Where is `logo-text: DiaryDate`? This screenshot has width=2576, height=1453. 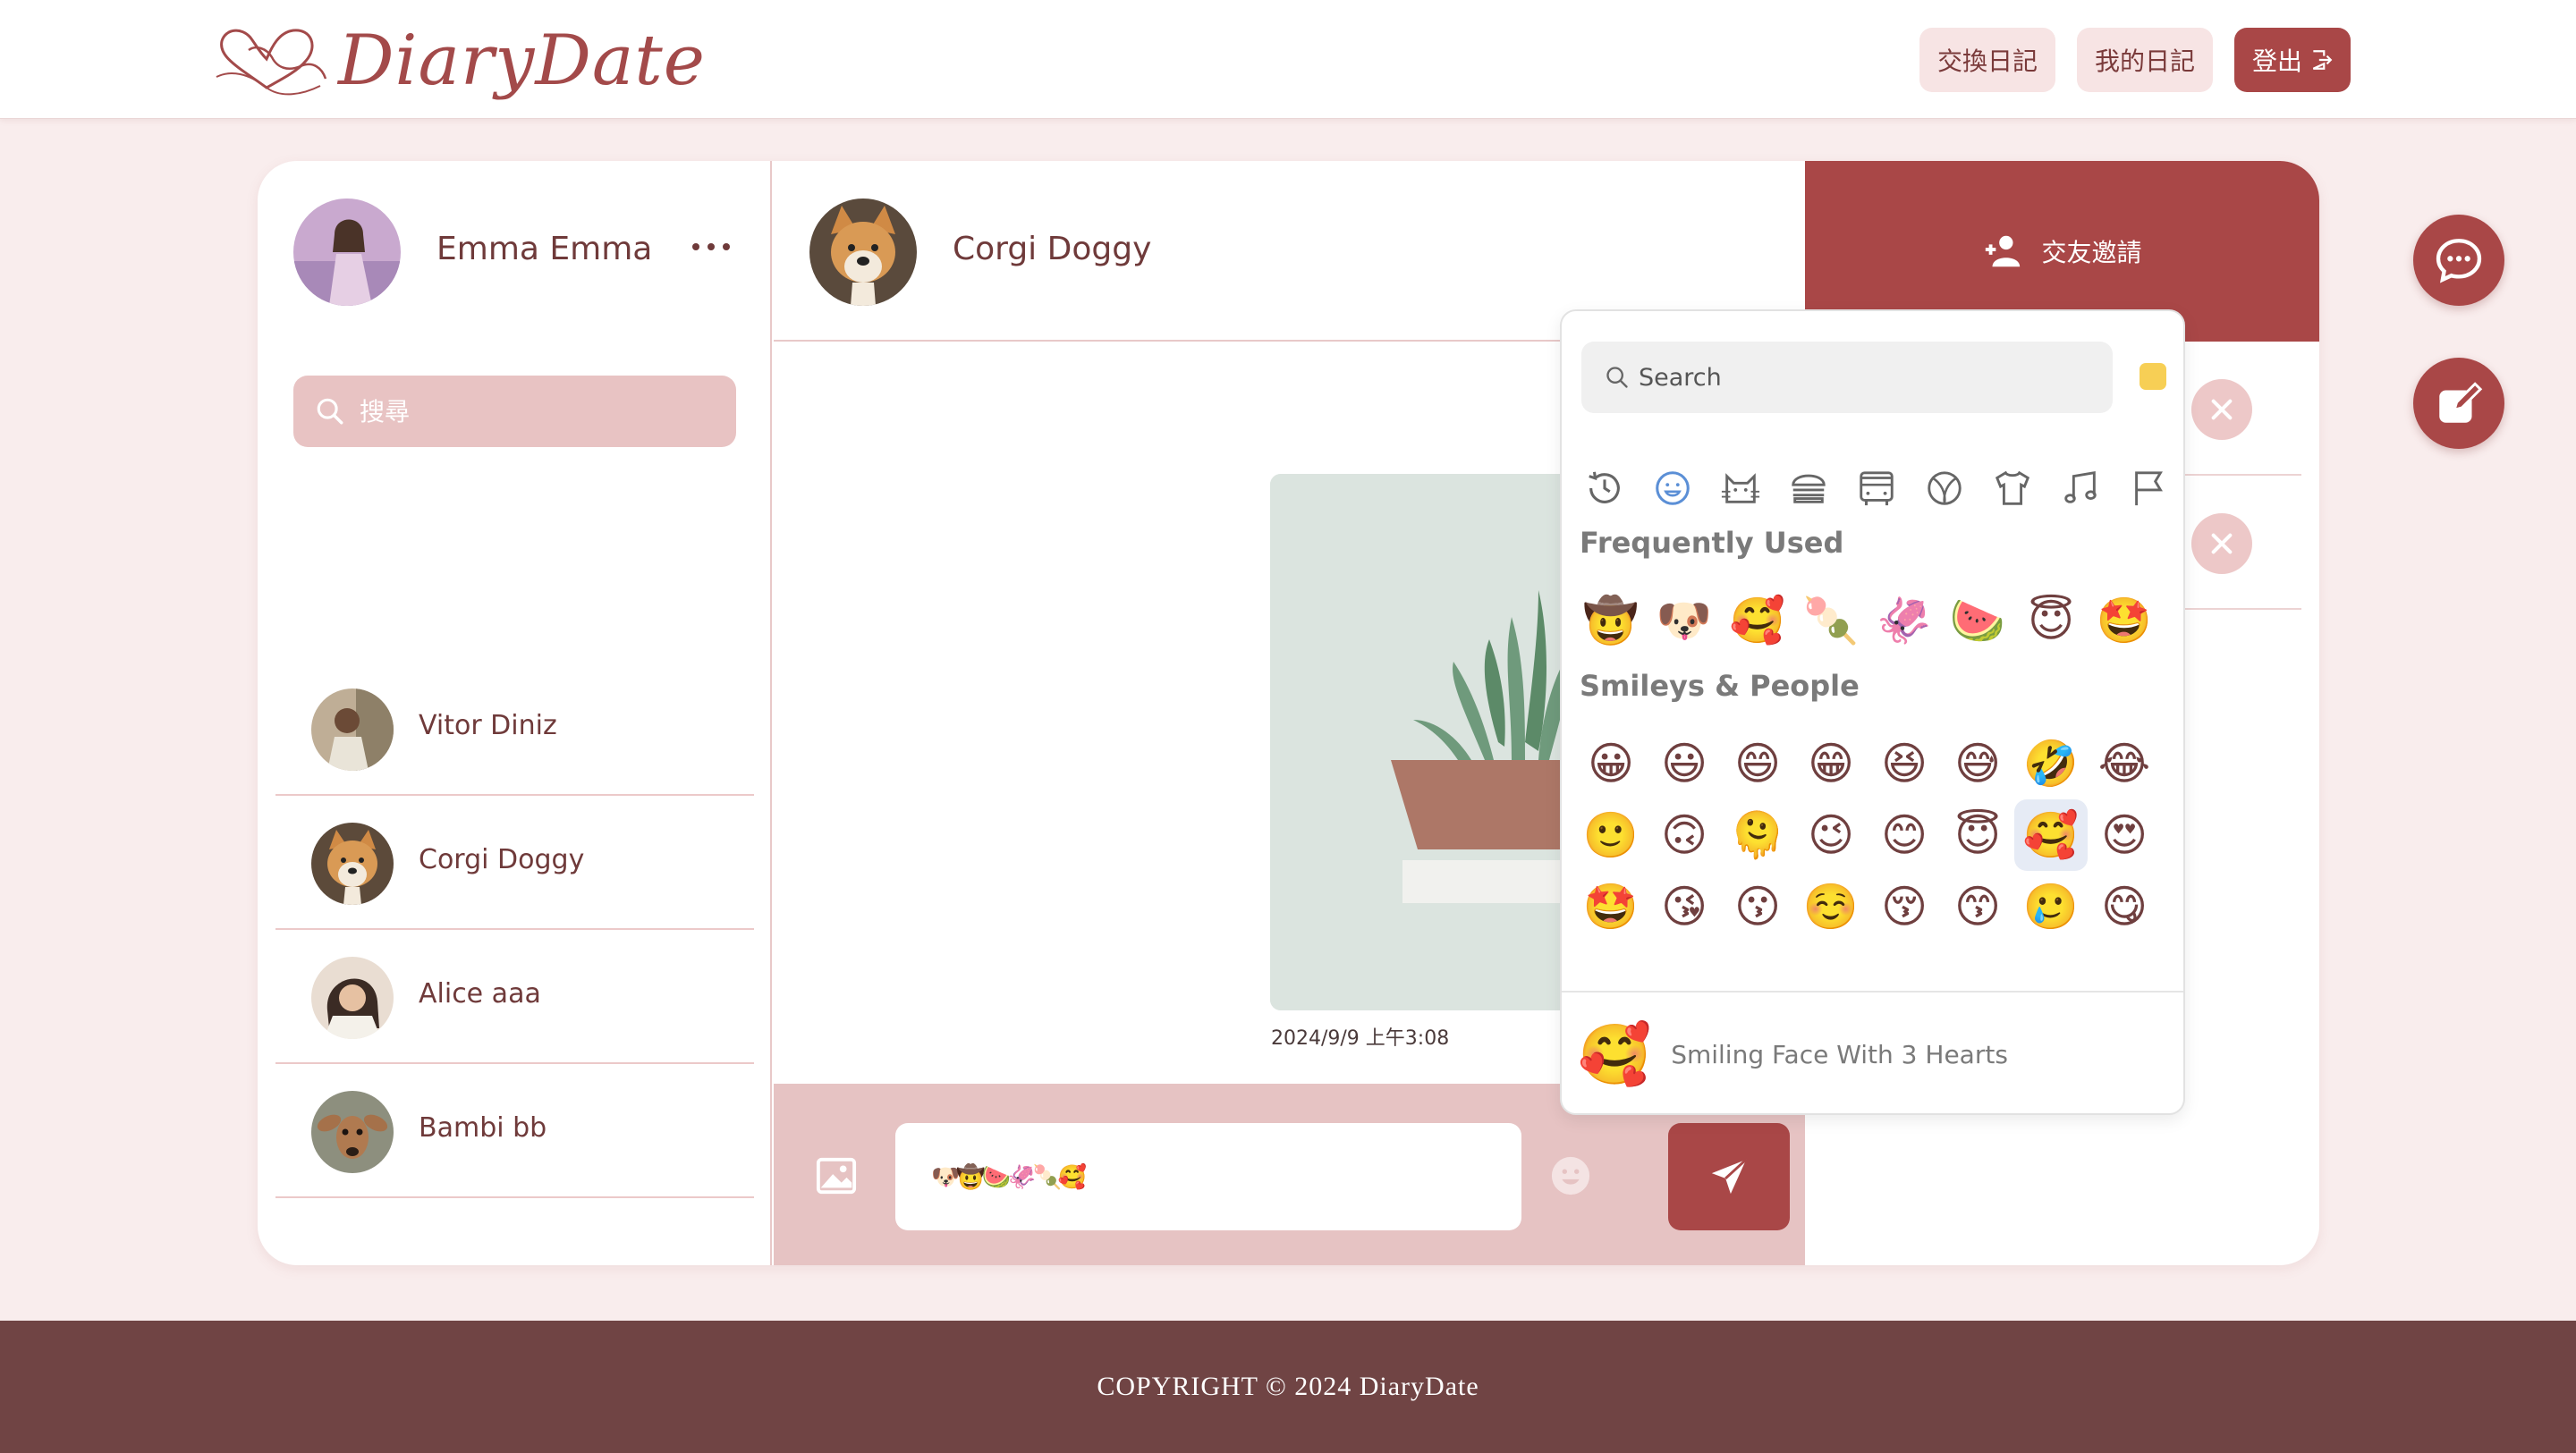
logo-text: DiaryDate is located at coordinates (522, 61).